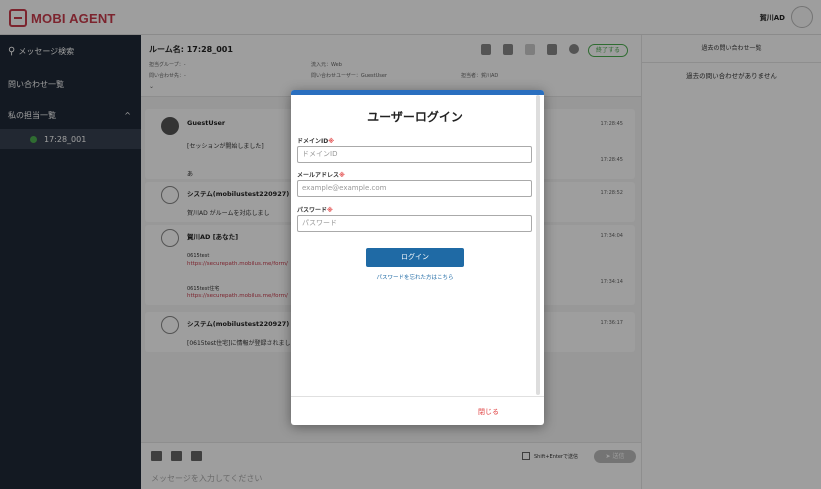 The width and height of the screenshot is (821, 489). Describe the element at coordinates (415, 117) in the screenshot. I see `modal-title: ユーザーログイン` at that location.